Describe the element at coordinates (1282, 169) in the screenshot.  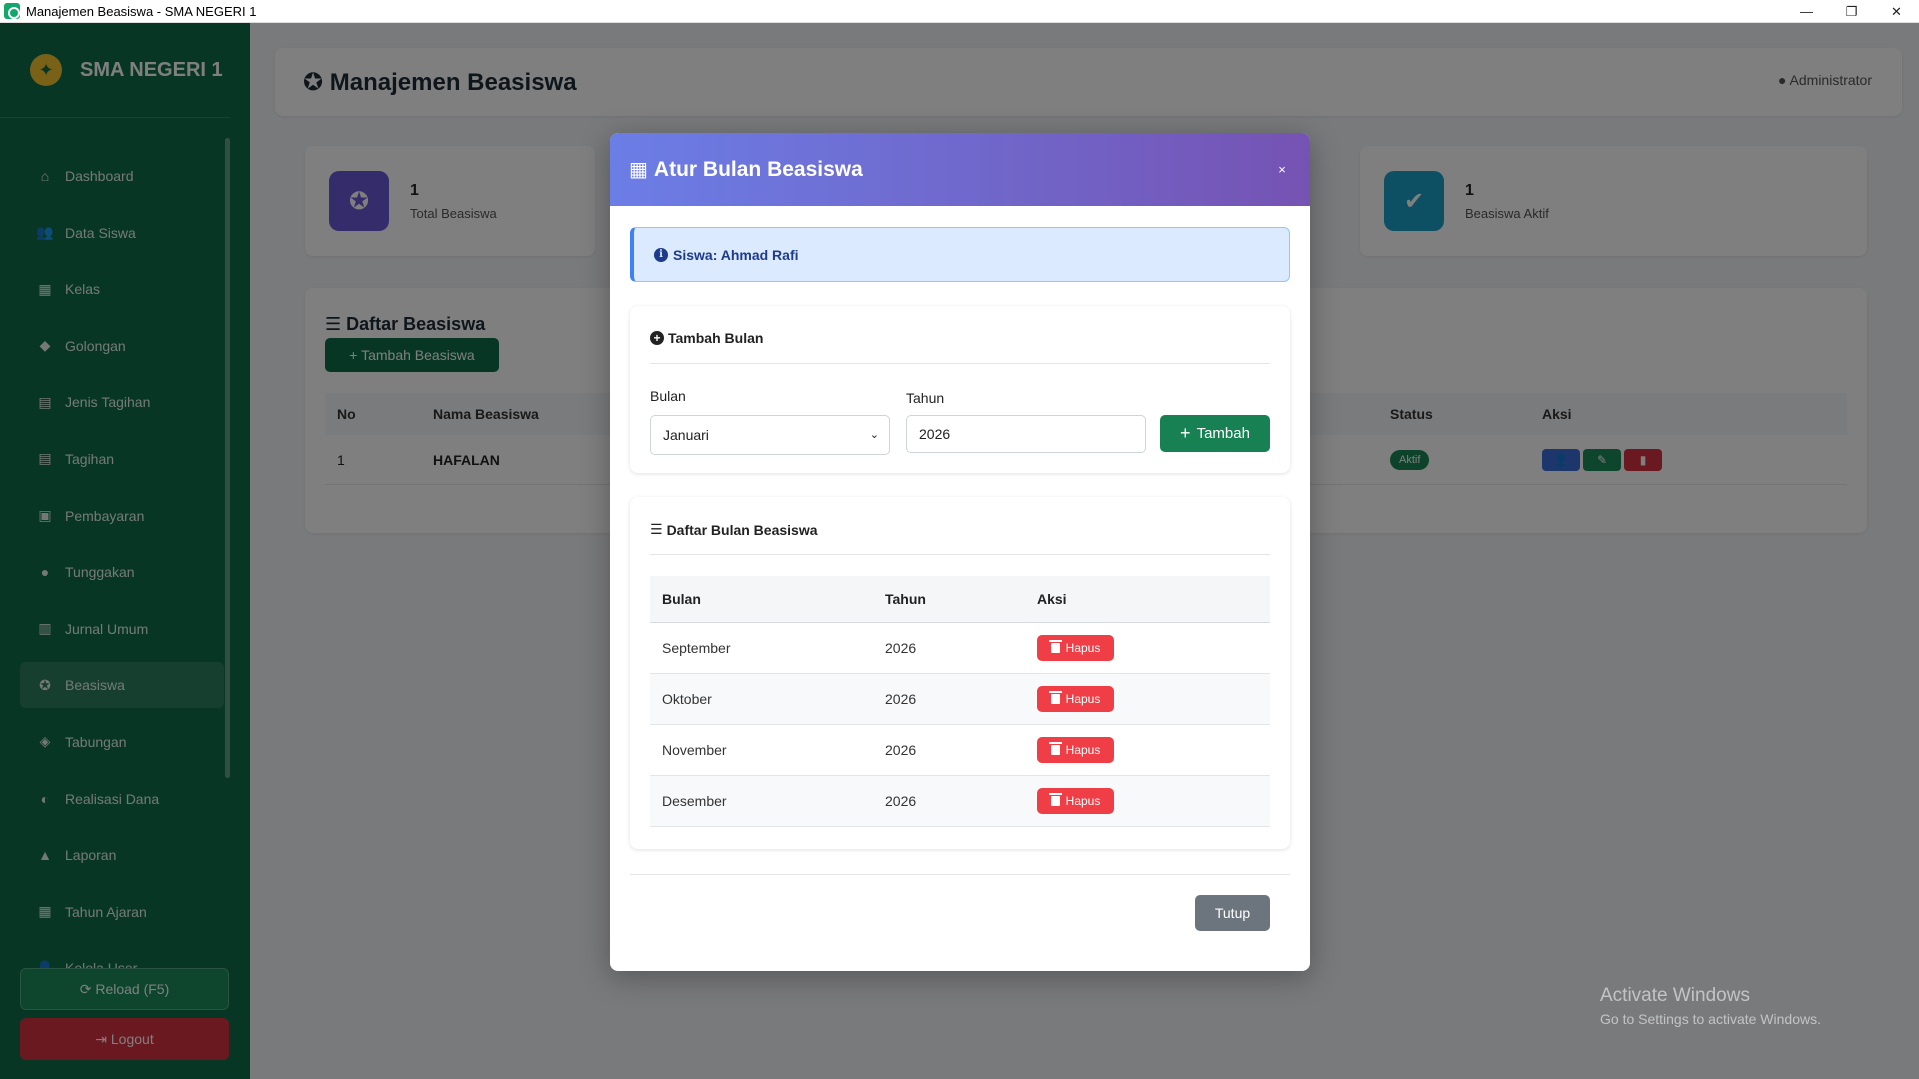
I see `modal-close-button: ×` at that location.